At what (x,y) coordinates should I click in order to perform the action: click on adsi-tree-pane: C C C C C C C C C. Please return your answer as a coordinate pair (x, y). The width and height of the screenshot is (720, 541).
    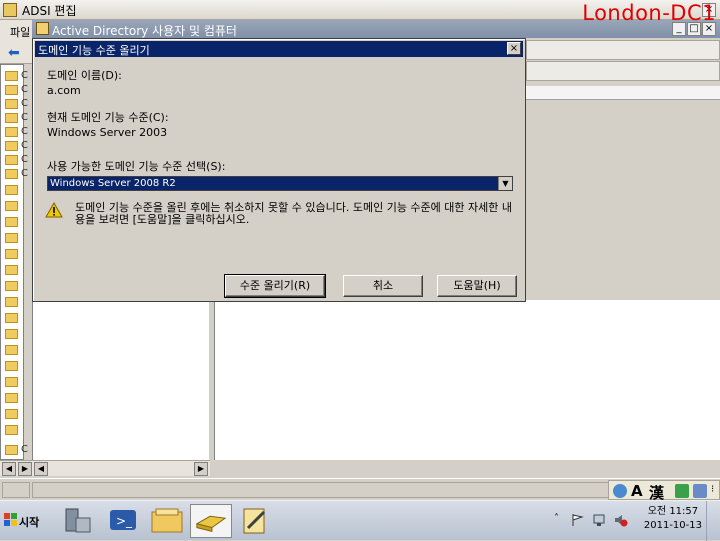
    Looking at the image, I should click on (14, 262).